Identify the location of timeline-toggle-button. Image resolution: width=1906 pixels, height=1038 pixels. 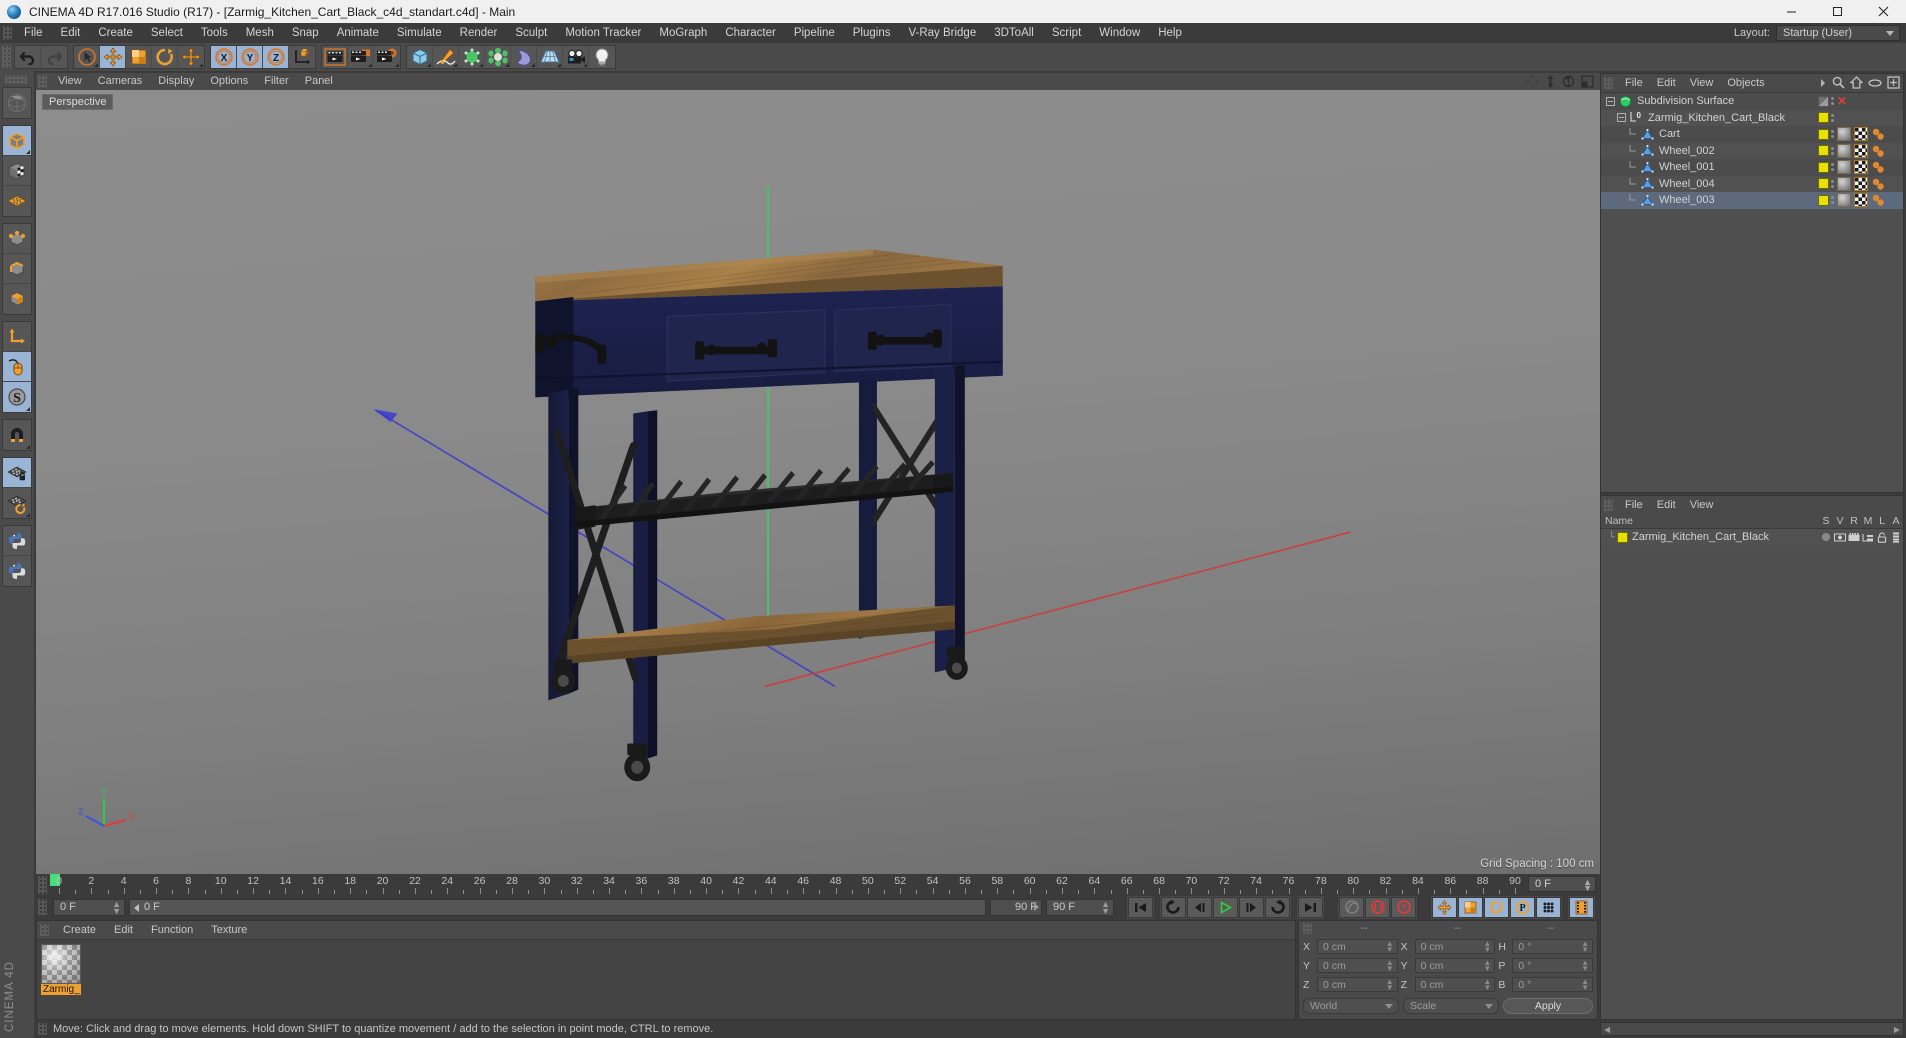
(1581, 907).